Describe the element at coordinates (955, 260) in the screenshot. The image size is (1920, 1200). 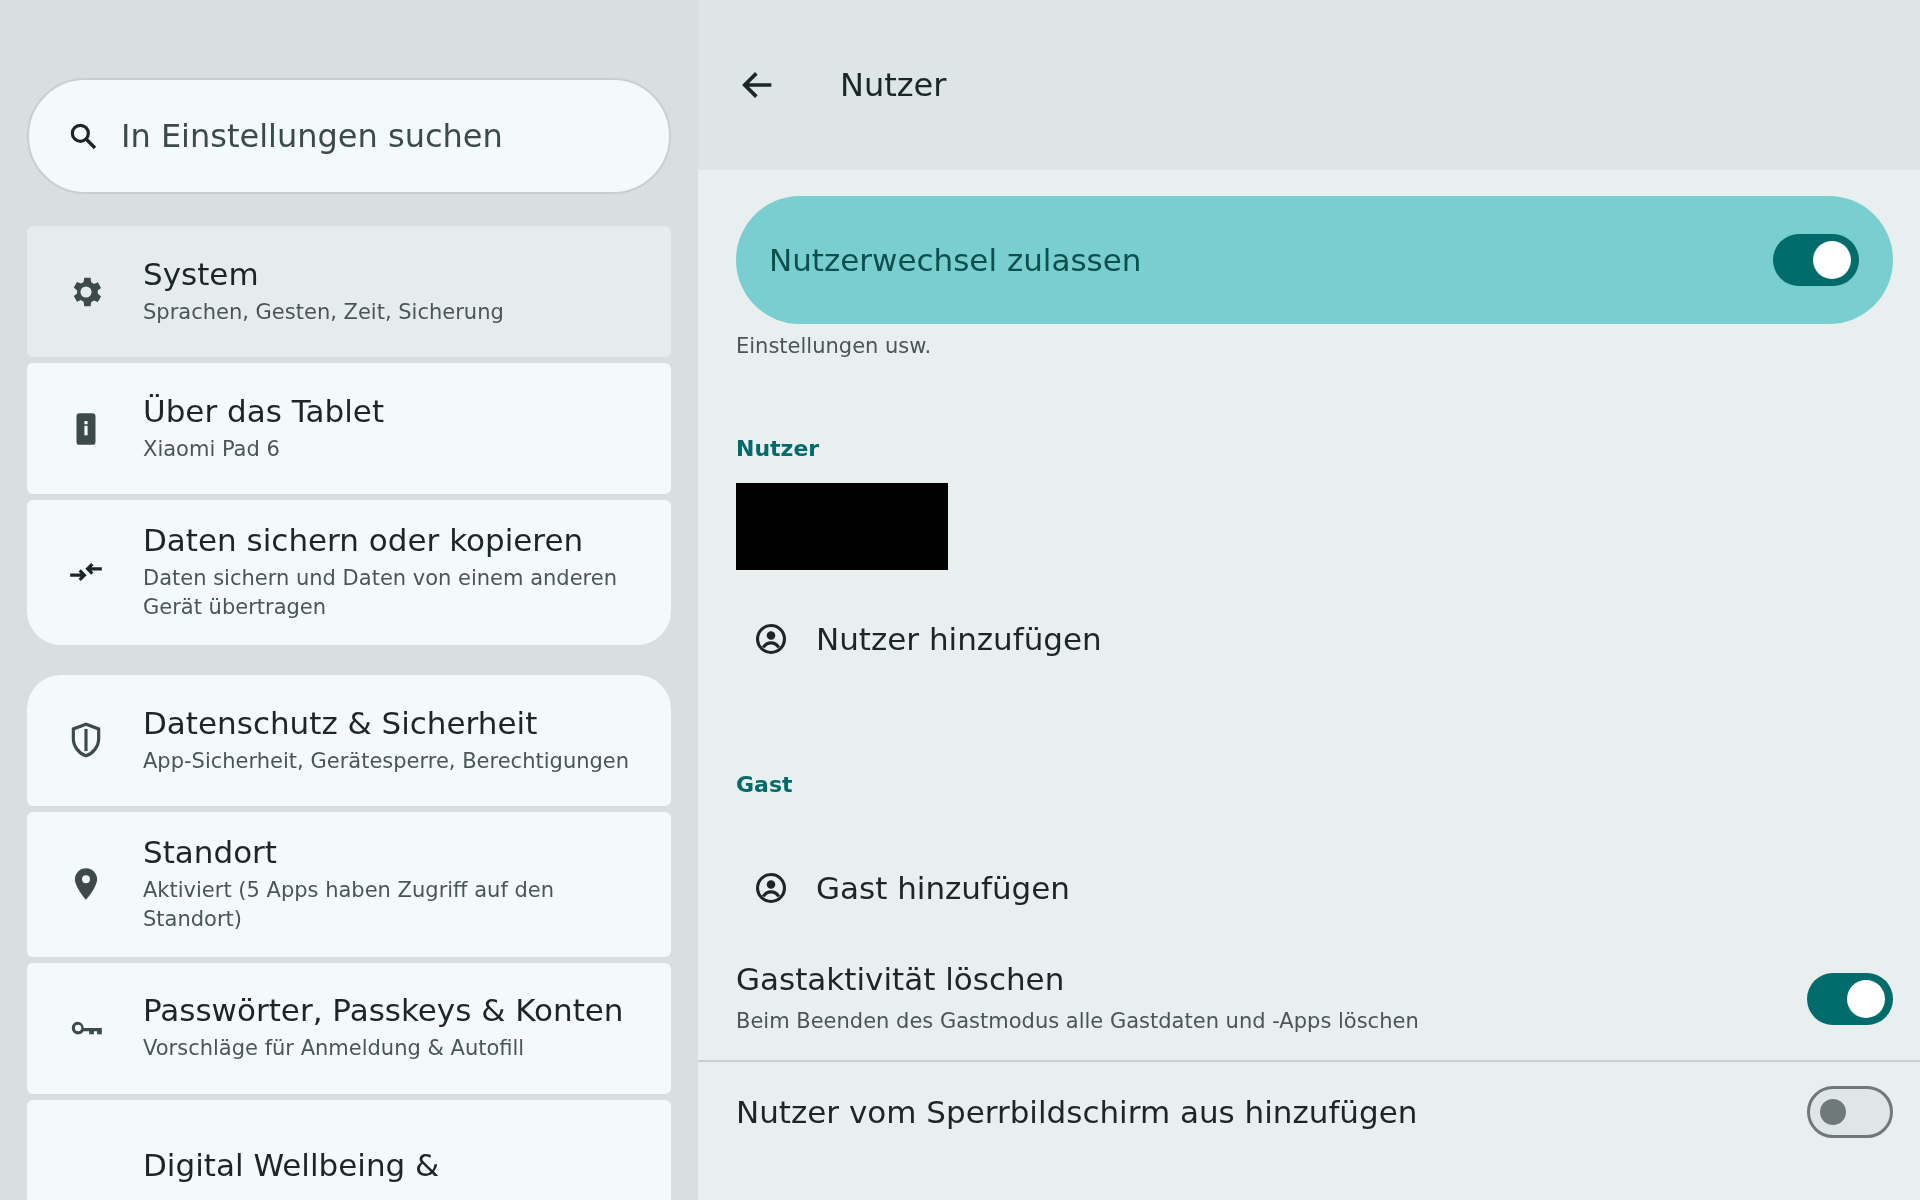
I see `switch-label: Nutzerwechsel zulassen` at that location.